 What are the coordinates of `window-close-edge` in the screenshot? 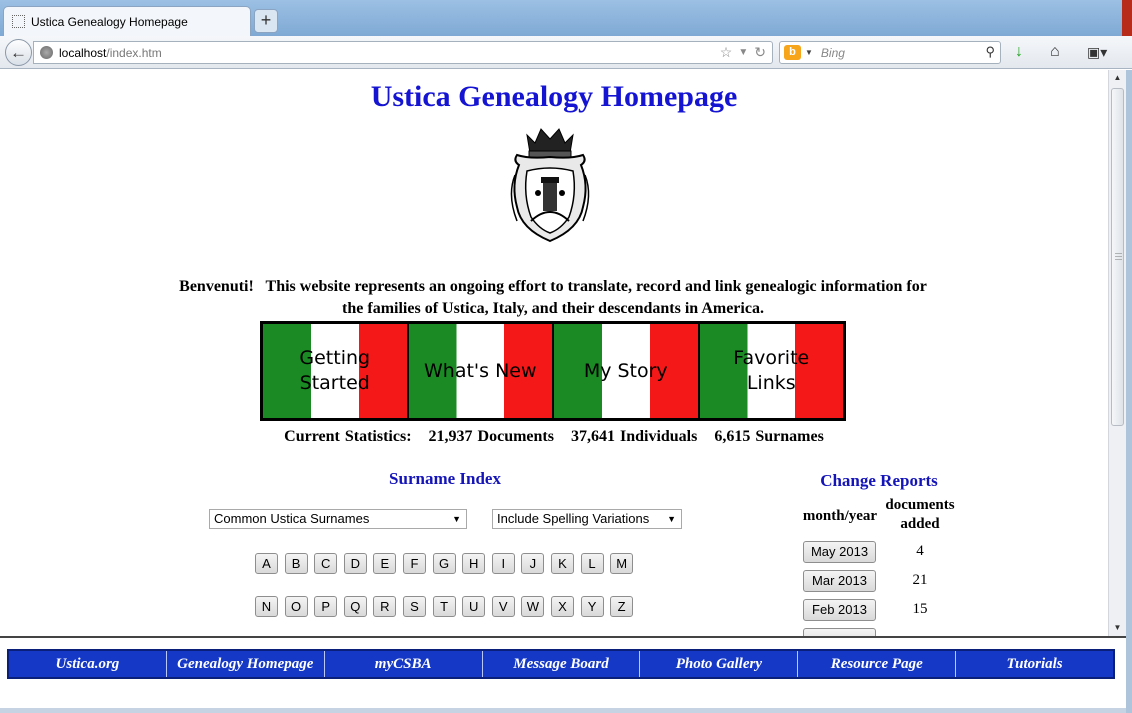 It's located at (1127, 18).